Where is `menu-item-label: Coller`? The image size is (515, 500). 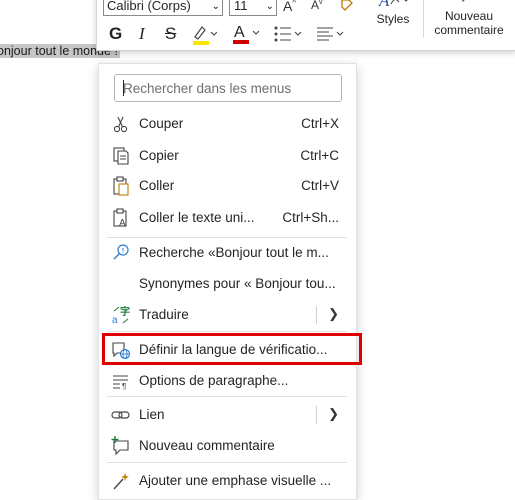
menu-item-label: Coller is located at coordinates (157, 185).